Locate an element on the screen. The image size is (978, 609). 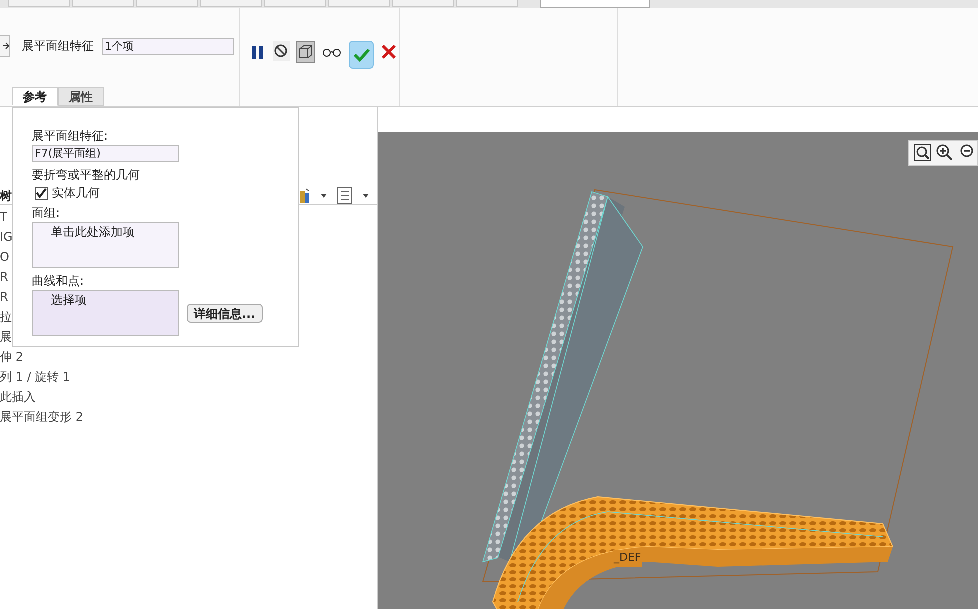
tree-item: 列 1 / 旋转 1 is located at coordinates (35, 377).